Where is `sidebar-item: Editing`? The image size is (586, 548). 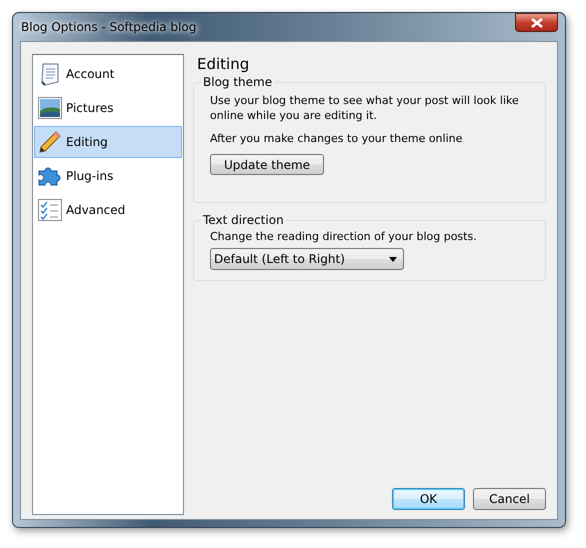 sidebar-item: Editing is located at coordinates (108, 142).